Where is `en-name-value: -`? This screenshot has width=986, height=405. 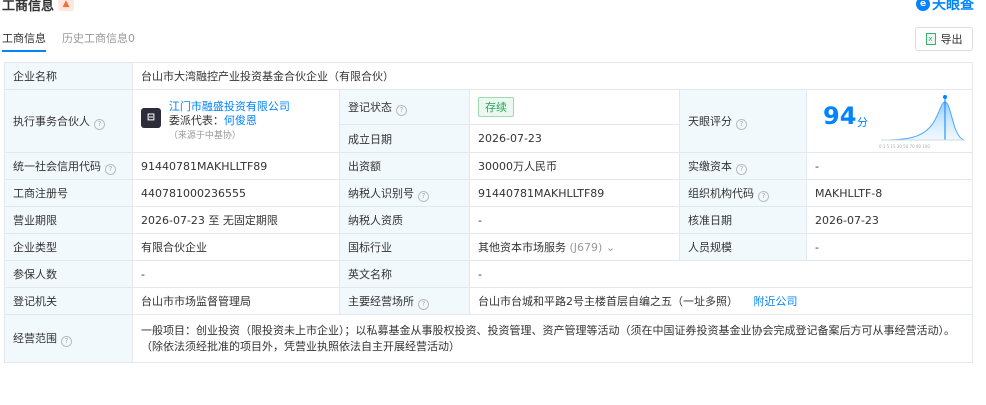
en-name-value: - is located at coordinates (721, 274).